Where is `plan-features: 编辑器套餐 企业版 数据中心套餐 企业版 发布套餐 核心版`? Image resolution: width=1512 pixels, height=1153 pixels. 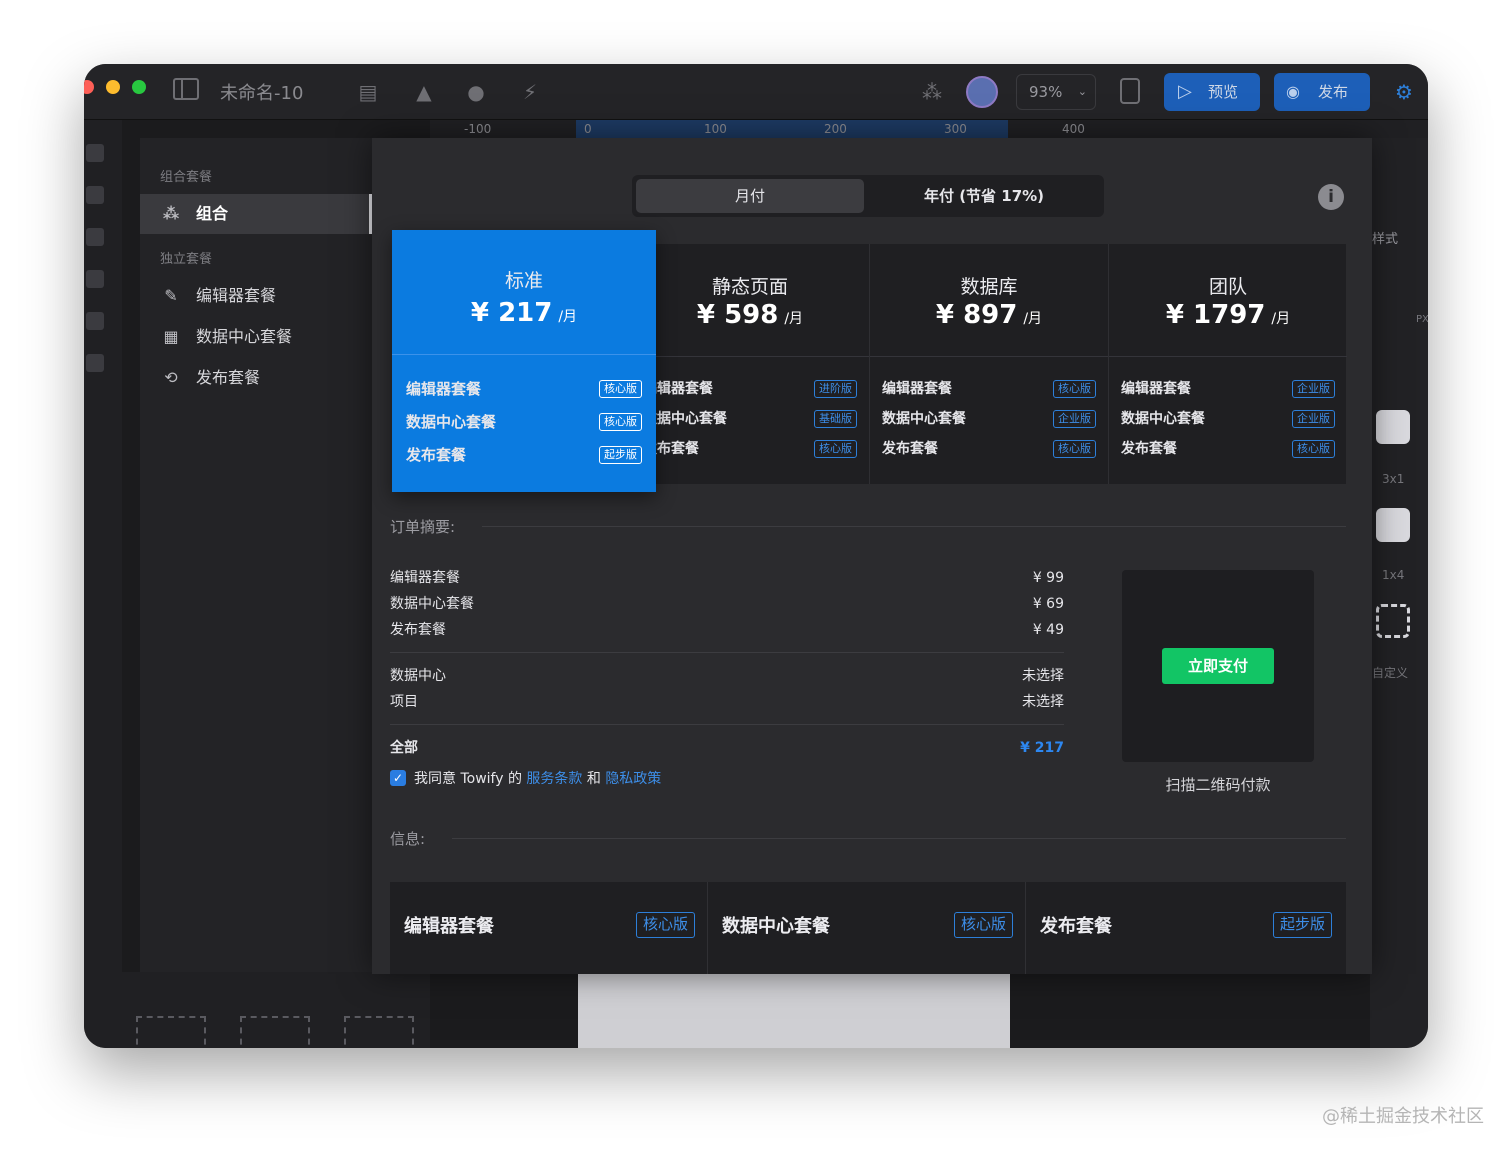 plan-features: 编辑器套餐 企业版 数据中心套餐 企业版 发布套餐 核心版 is located at coordinates (1228, 420).